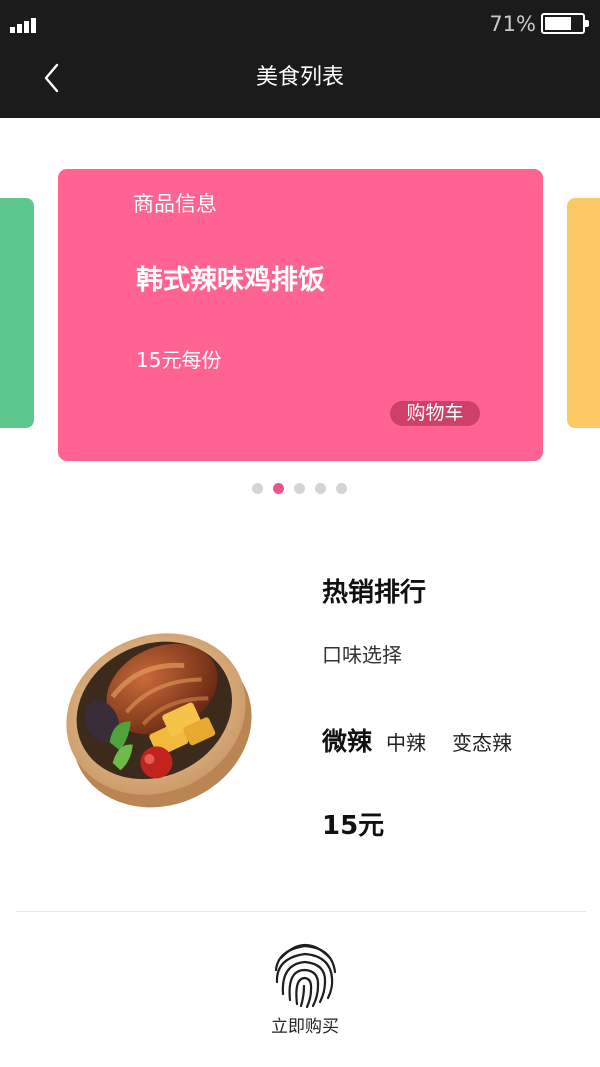  What do you see at coordinates (230, 280) in the screenshot?
I see `product-name: 韩式辣味鸡排饭` at bounding box center [230, 280].